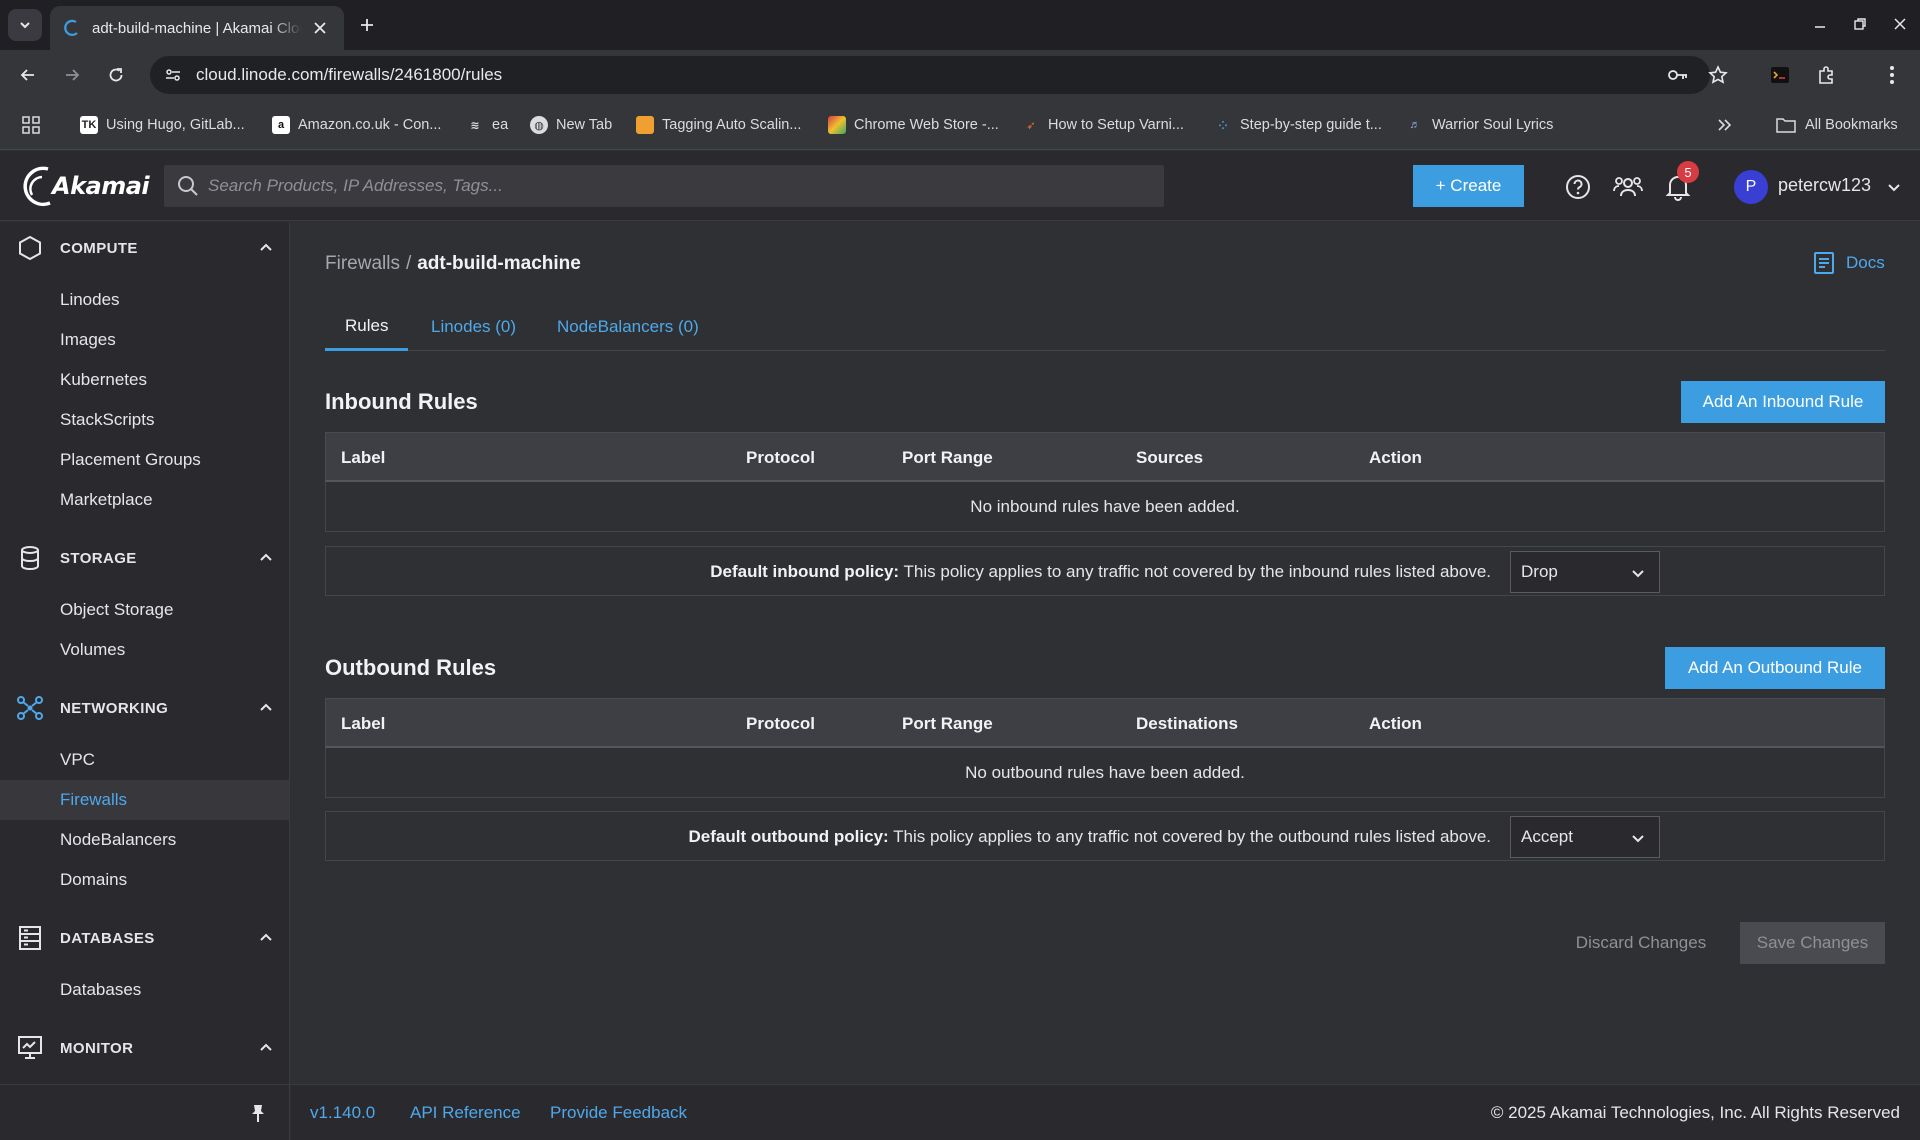 This screenshot has width=1920, height=1140. I want to click on column-header-sources: Sources, so click(1169, 458).